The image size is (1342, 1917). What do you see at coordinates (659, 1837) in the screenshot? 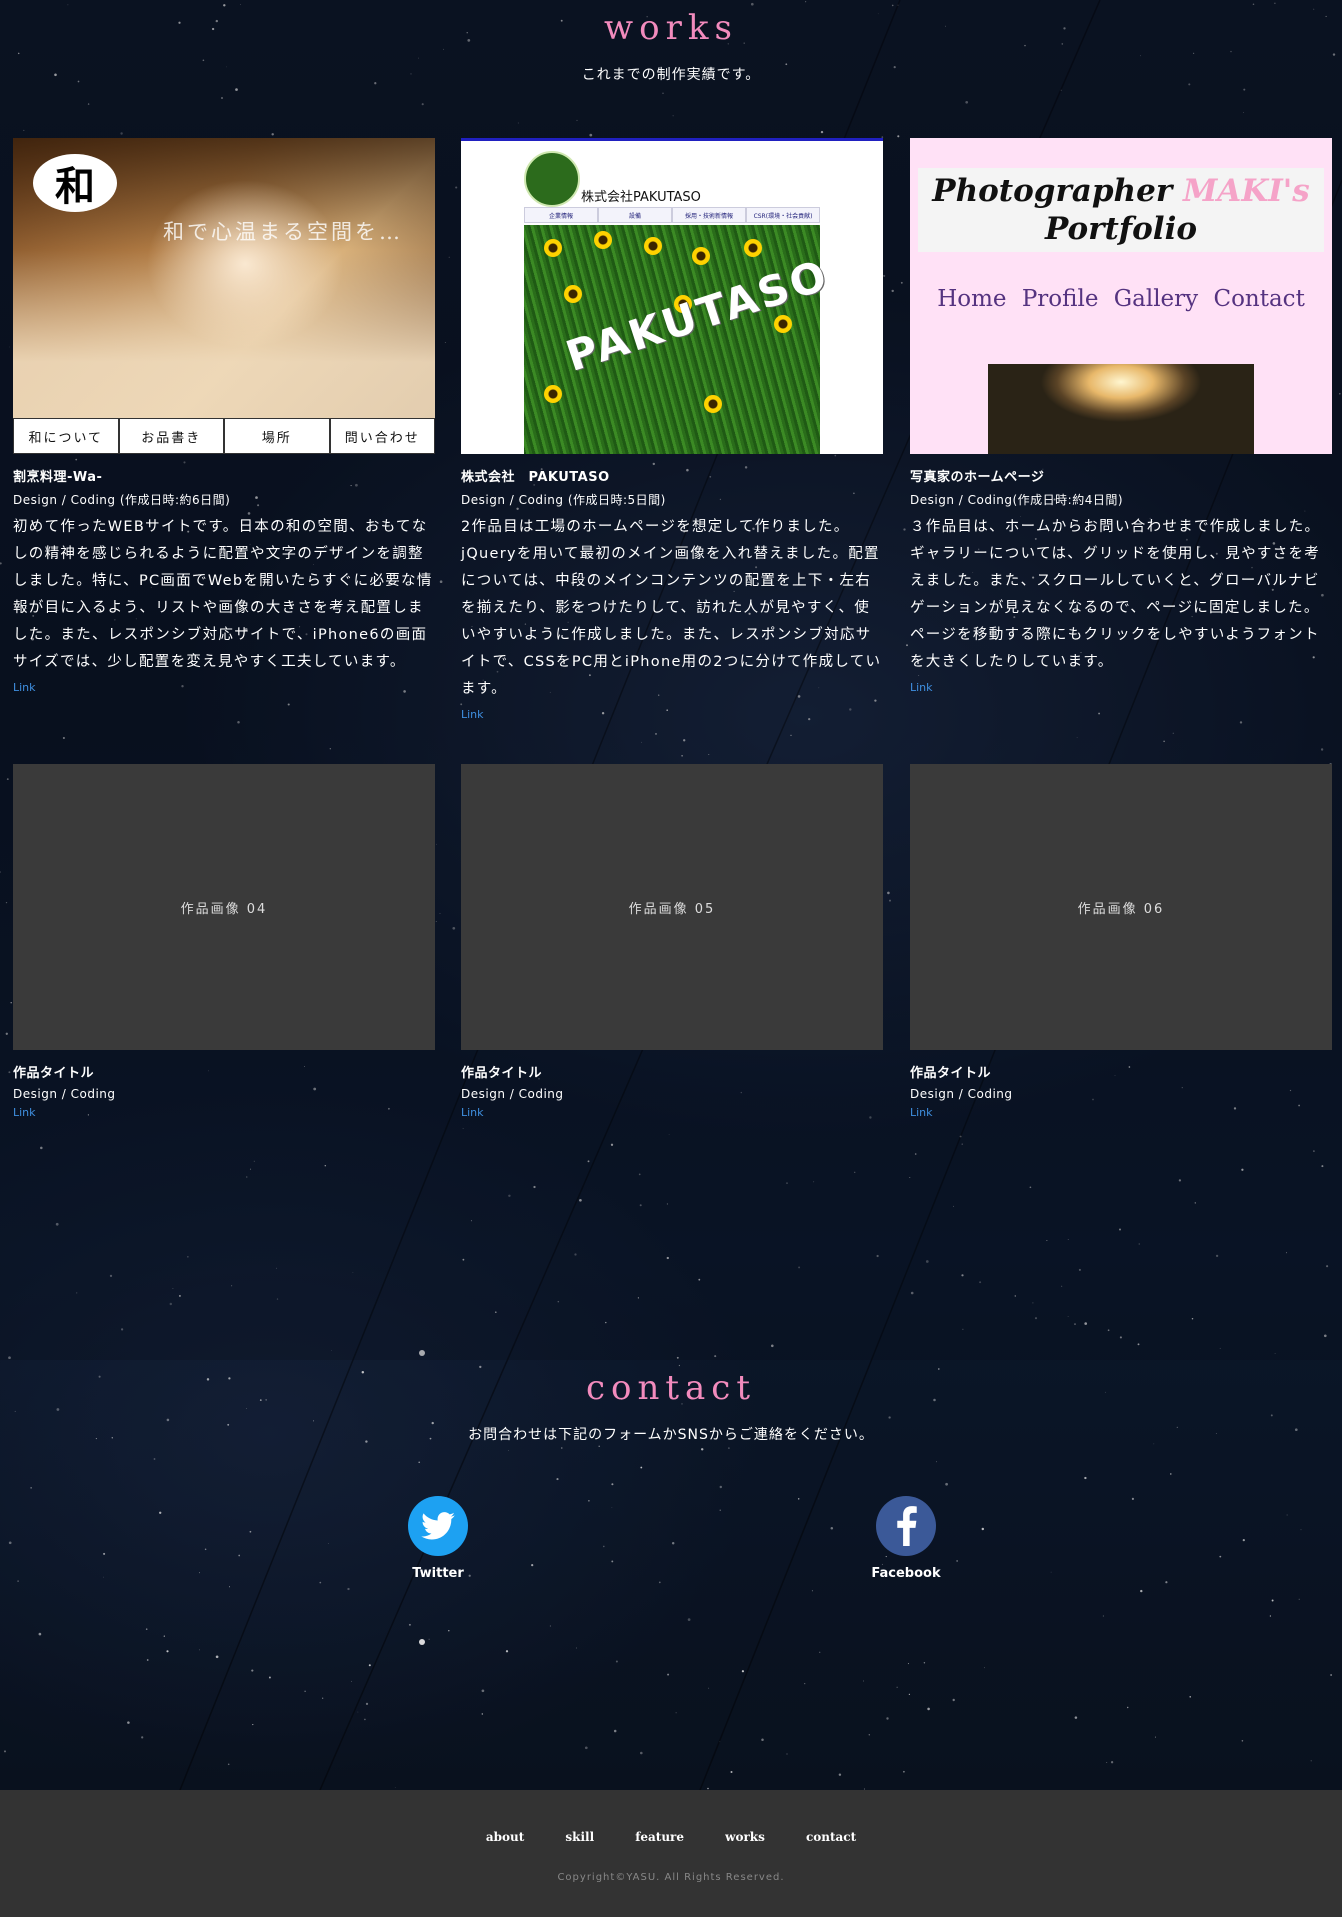
I see `footer-nav-feature: feature` at bounding box center [659, 1837].